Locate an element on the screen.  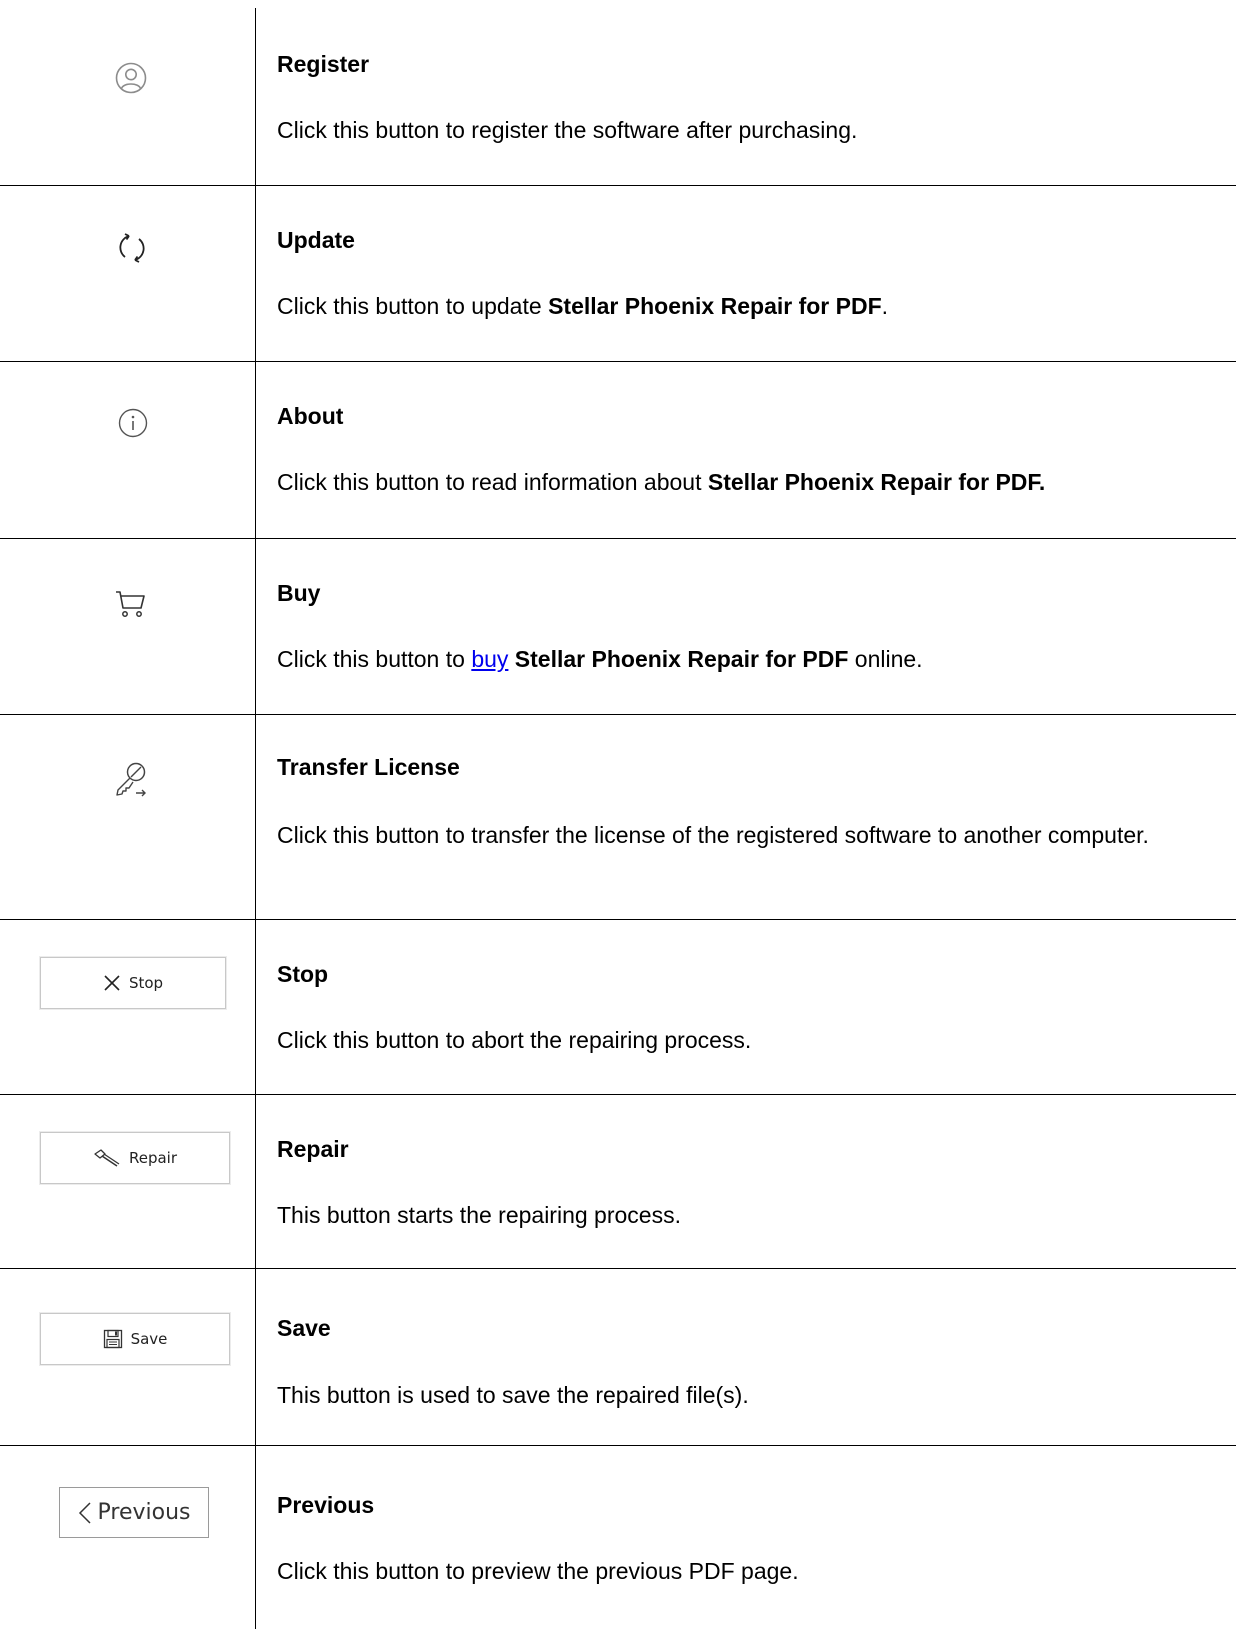
buy-link: buy is located at coordinates (489, 659).